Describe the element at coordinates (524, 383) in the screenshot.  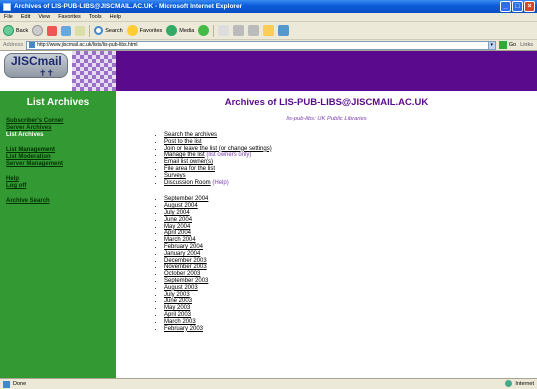
I see `zone-label: Internet` at that location.